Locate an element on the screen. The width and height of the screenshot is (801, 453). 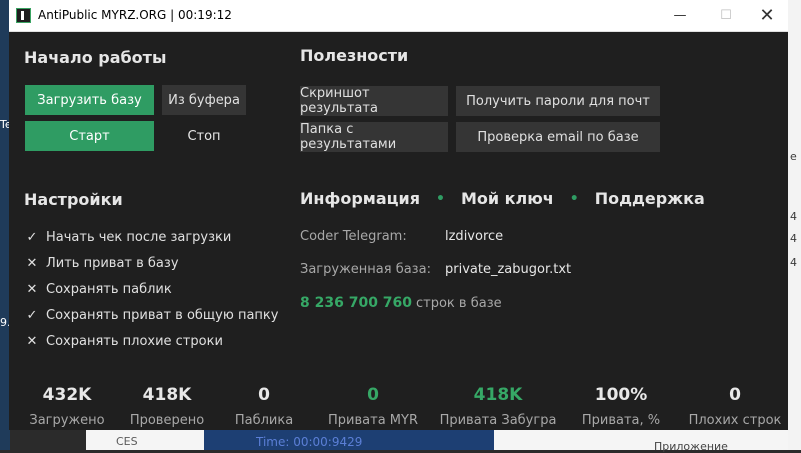
results-folder-button: Папка с результатами is located at coordinates (374, 137).